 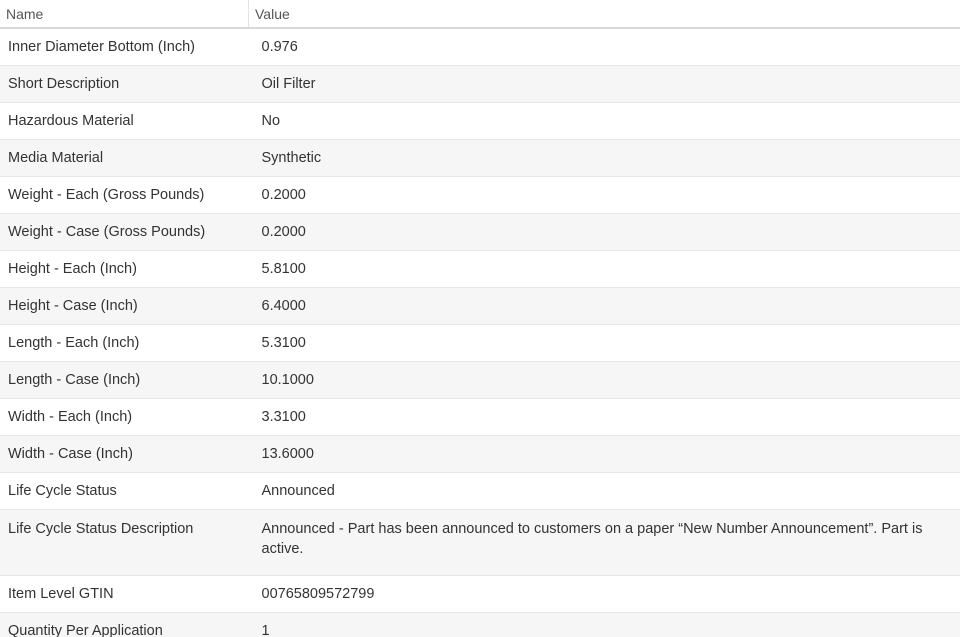 I want to click on spec-value: 10.1000, so click(x=604, y=380).